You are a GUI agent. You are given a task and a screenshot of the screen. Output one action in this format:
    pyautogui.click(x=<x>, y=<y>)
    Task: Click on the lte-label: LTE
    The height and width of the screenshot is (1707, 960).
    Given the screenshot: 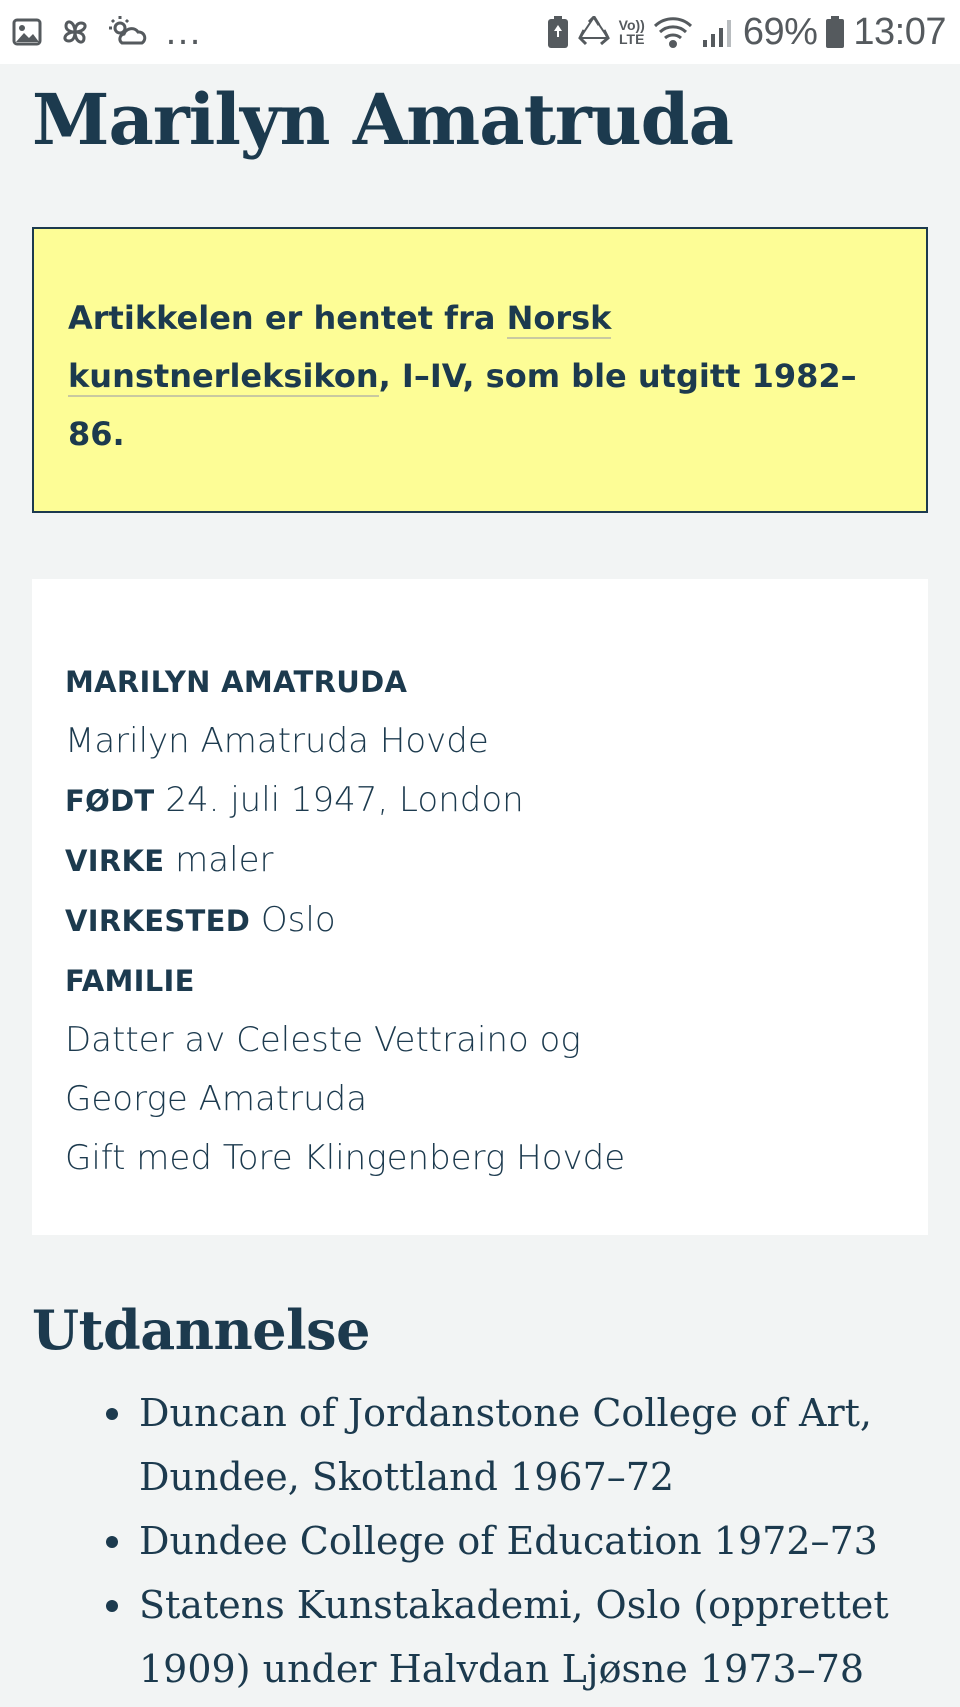 What is the action you would take?
    pyautogui.click(x=632, y=39)
    